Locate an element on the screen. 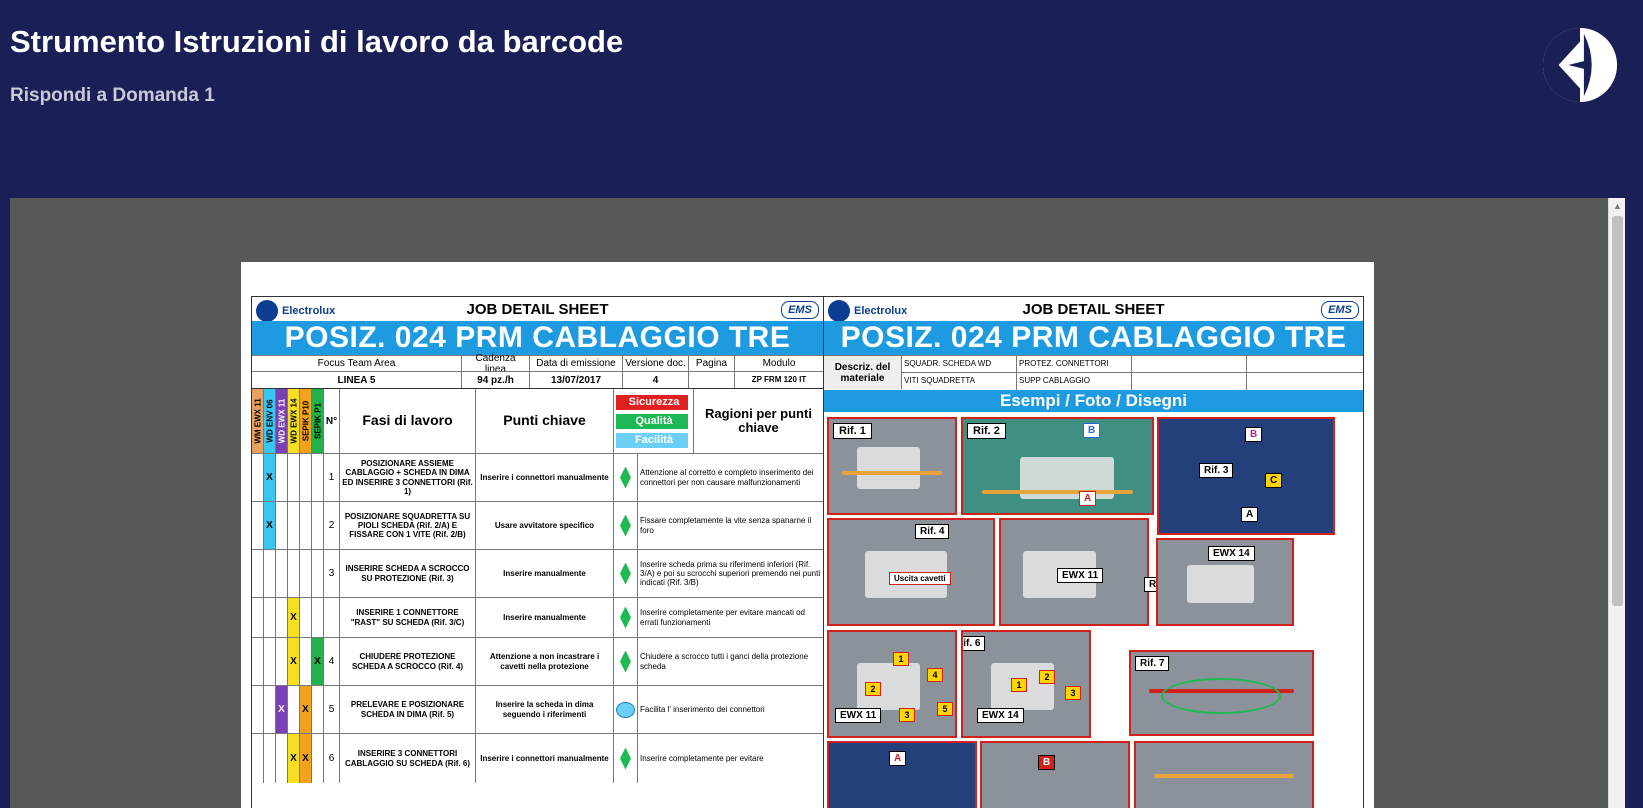  photo-part is located at coordinates (1221, 584).